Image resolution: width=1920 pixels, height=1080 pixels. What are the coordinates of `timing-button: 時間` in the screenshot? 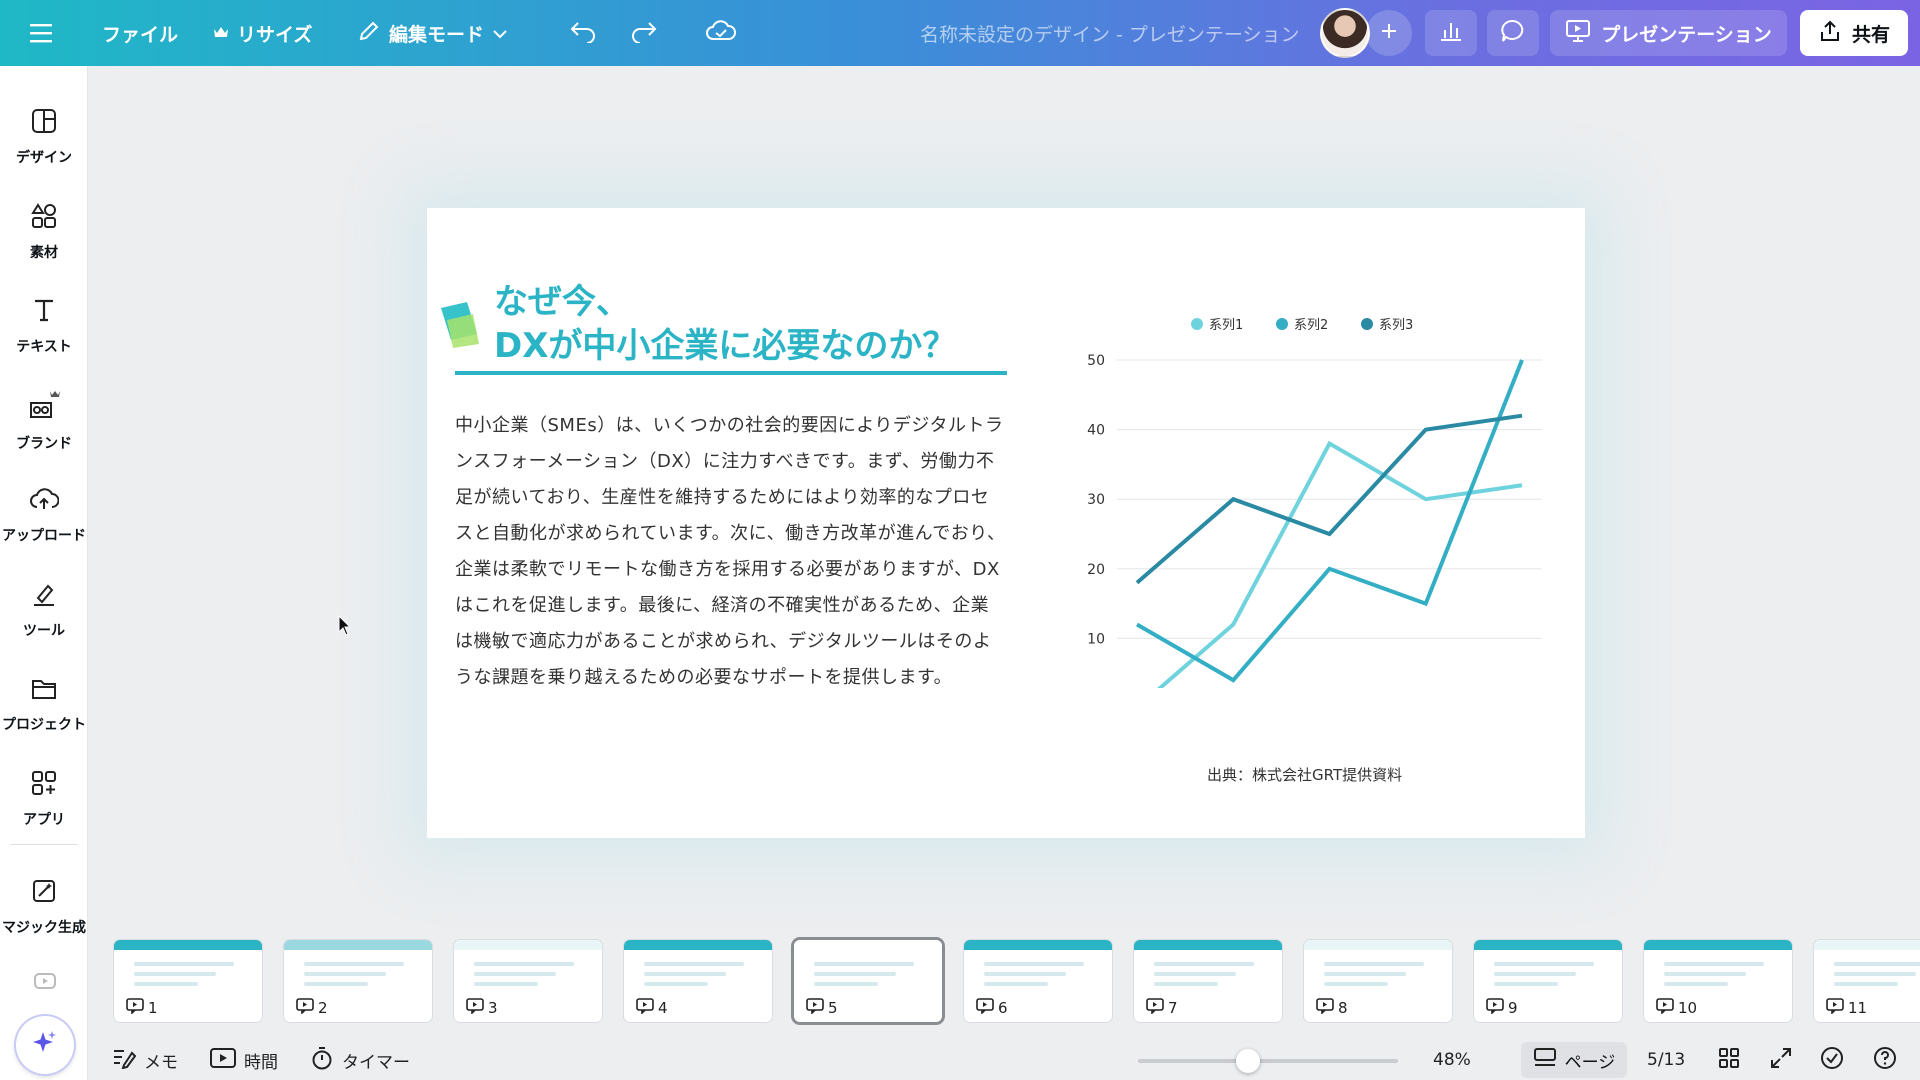 It's located at (244, 1060).